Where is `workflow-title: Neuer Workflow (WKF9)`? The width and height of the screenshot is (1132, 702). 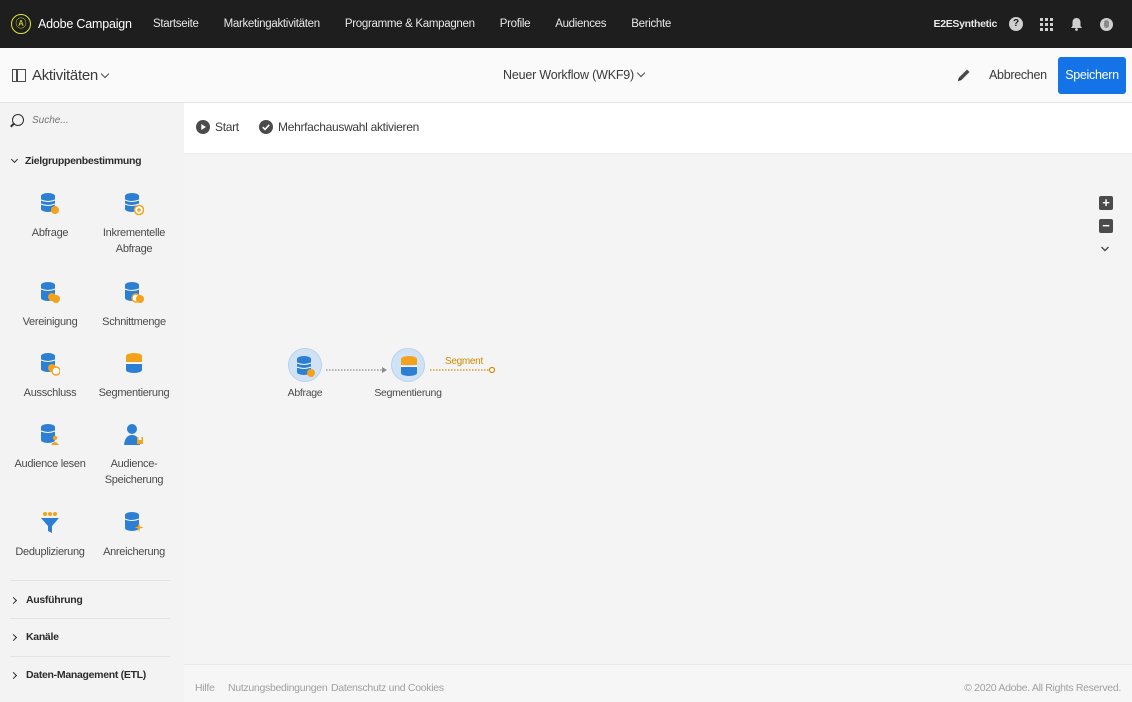
workflow-title: Neuer Workflow (WKF9) is located at coordinates (574, 75).